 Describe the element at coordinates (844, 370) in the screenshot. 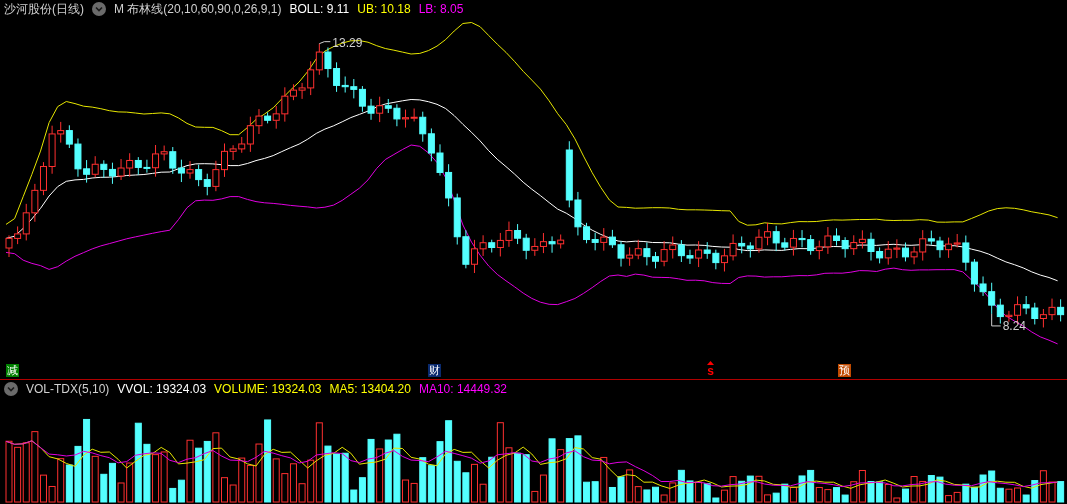

I see `event-marker: 预` at that location.